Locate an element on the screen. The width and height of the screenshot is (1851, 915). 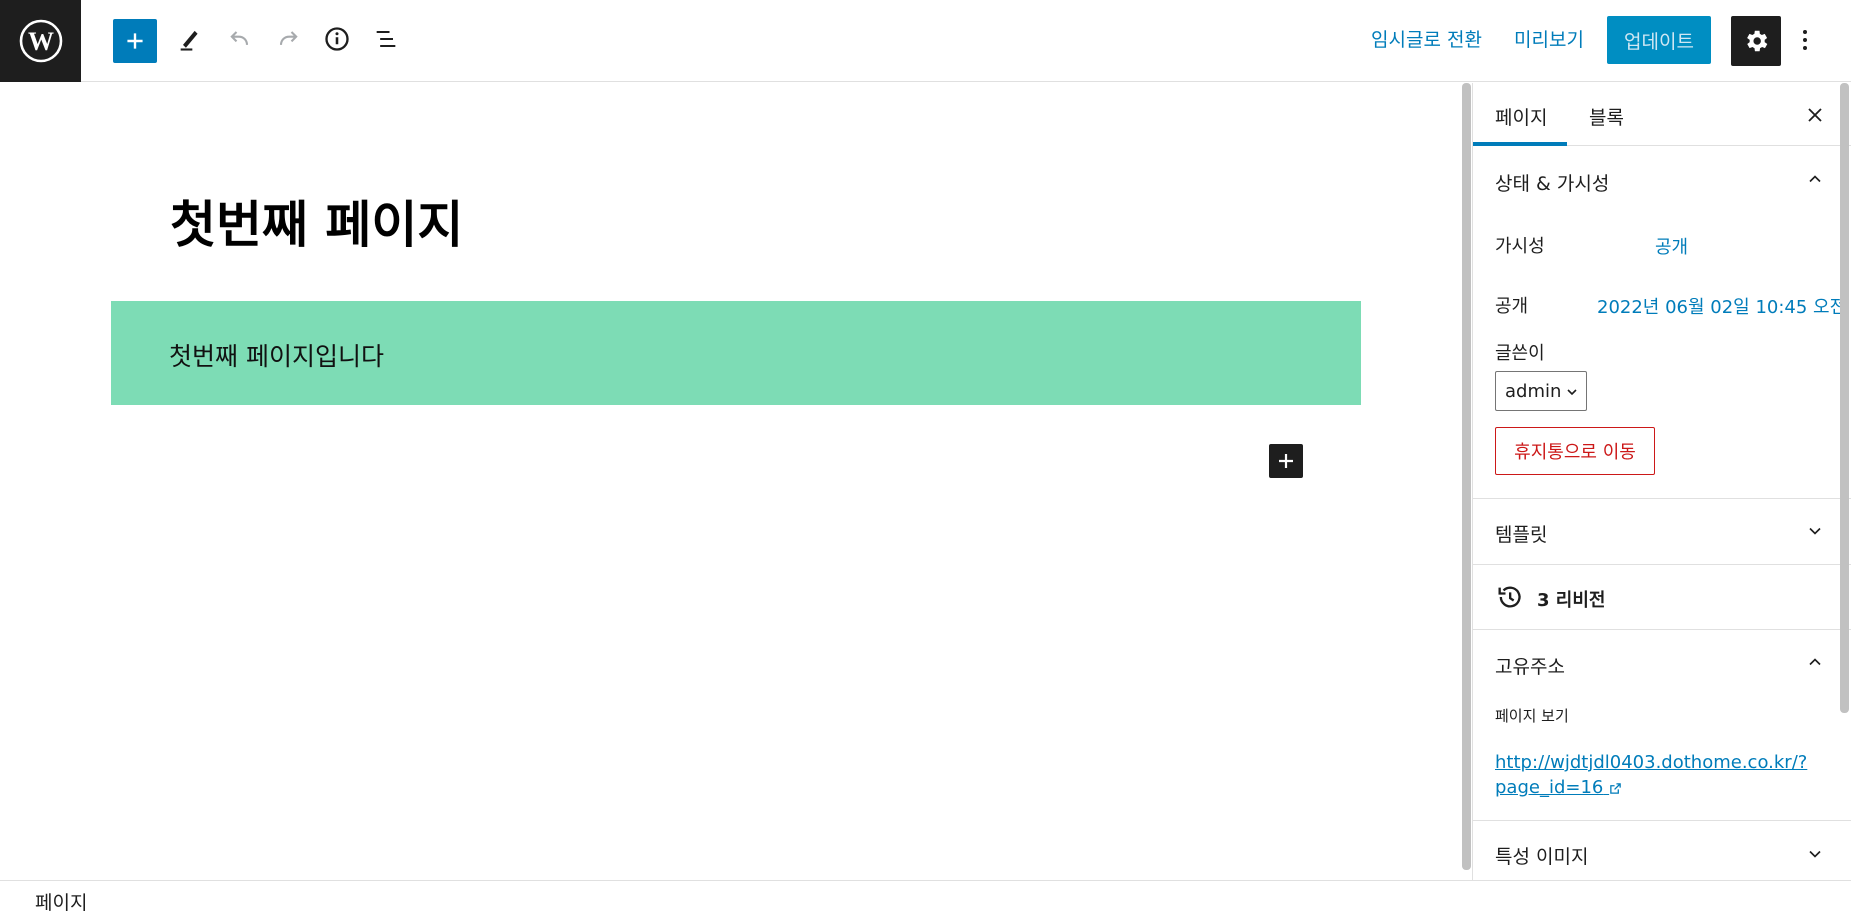
switch-to-draft-button: 임시글로 전환 is located at coordinates (1426, 38).